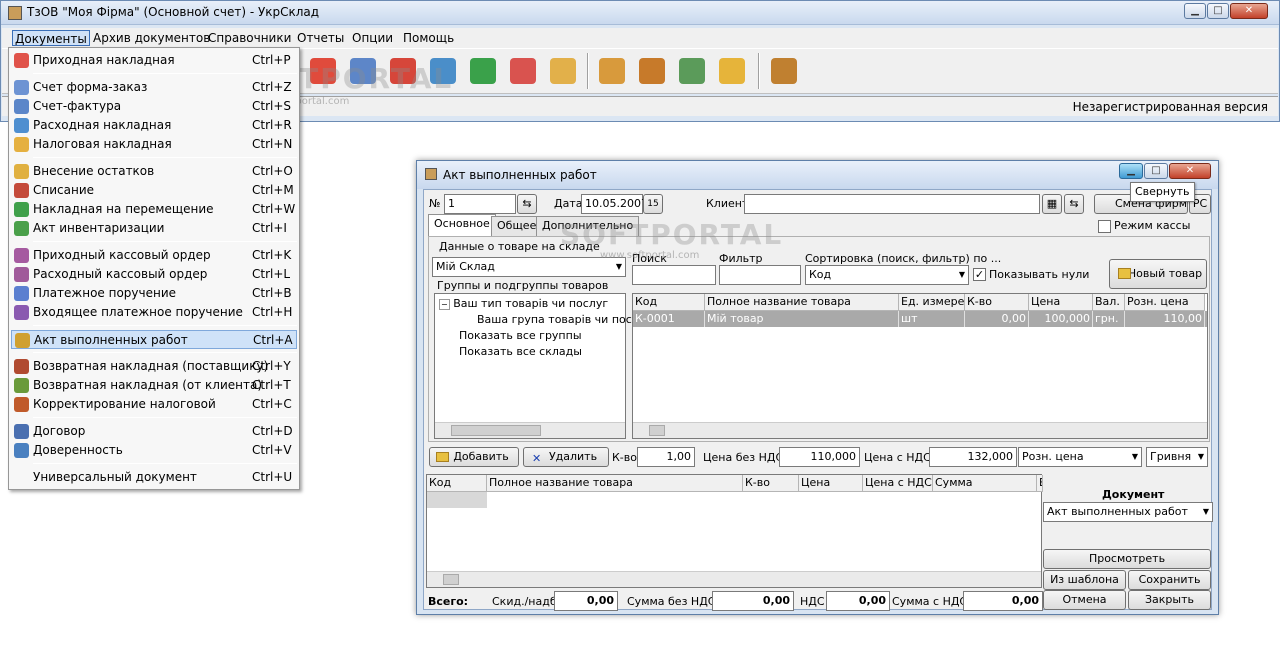 The image size is (1280, 659). What do you see at coordinates (474, 457) in the screenshot?
I see `add-button: Добавить` at bounding box center [474, 457].